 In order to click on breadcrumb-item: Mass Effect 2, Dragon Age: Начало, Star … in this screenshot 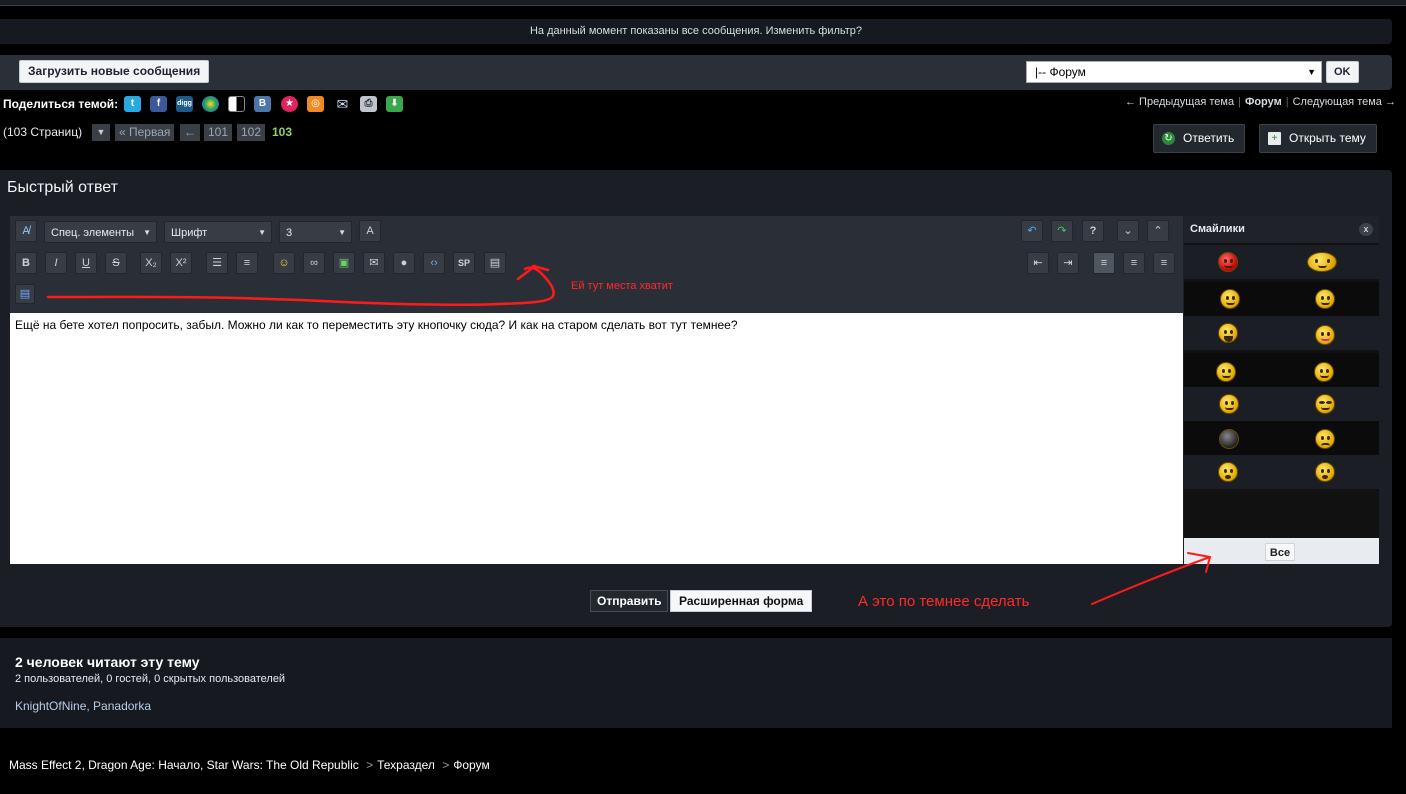, I will do `click(184, 765)`.